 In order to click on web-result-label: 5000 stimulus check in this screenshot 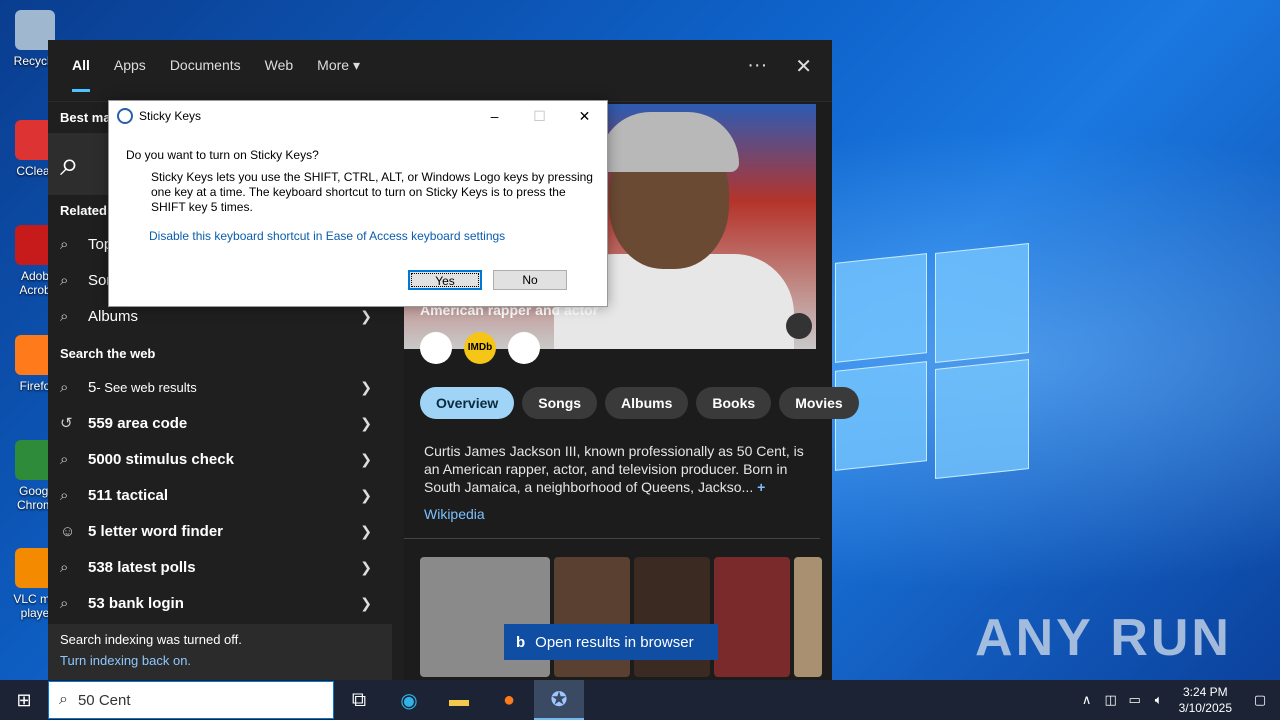, I will do `click(161, 459)`.